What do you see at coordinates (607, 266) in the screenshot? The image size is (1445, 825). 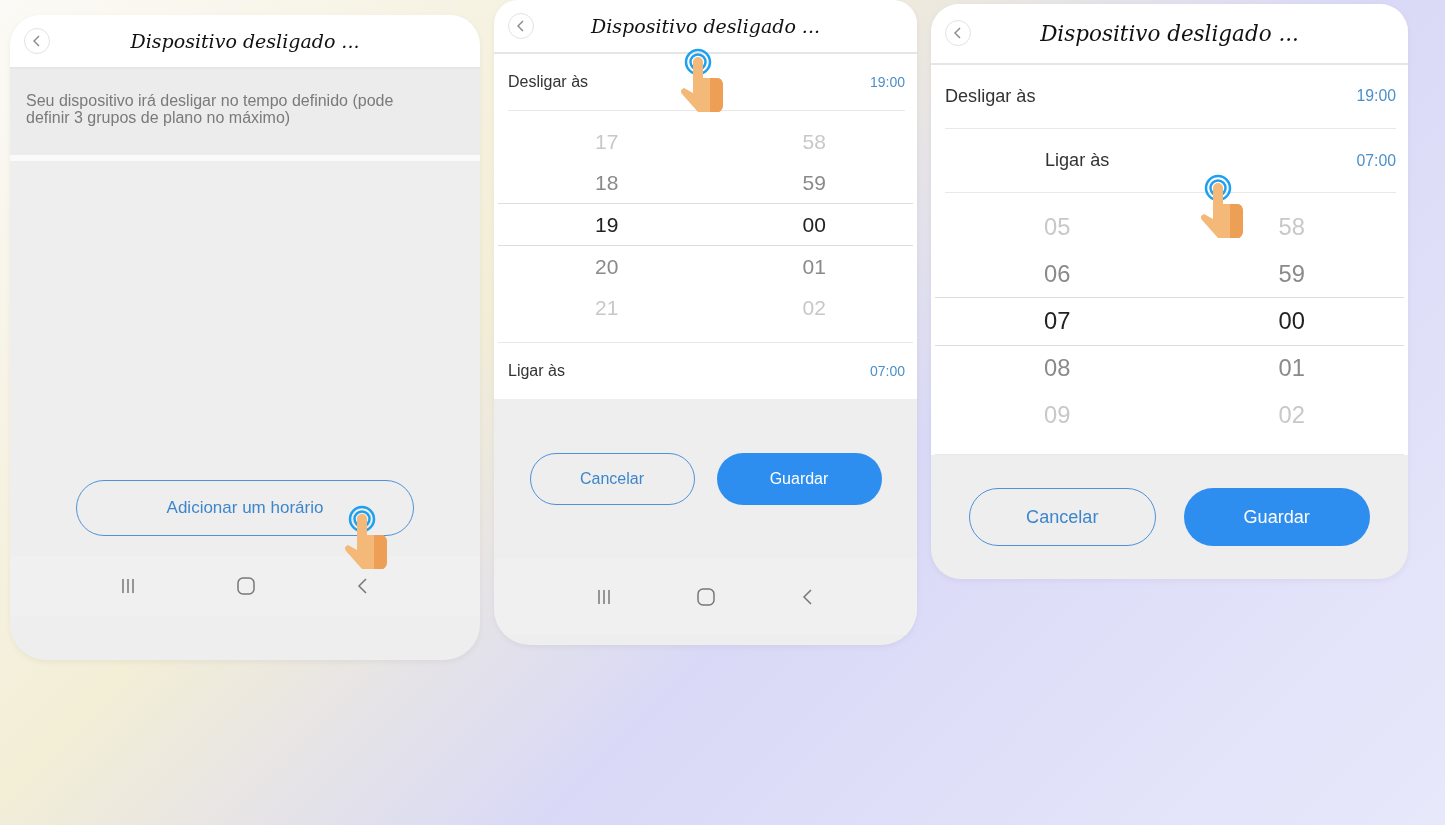 I see `hour-value: 20` at bounding box center [607, 266].